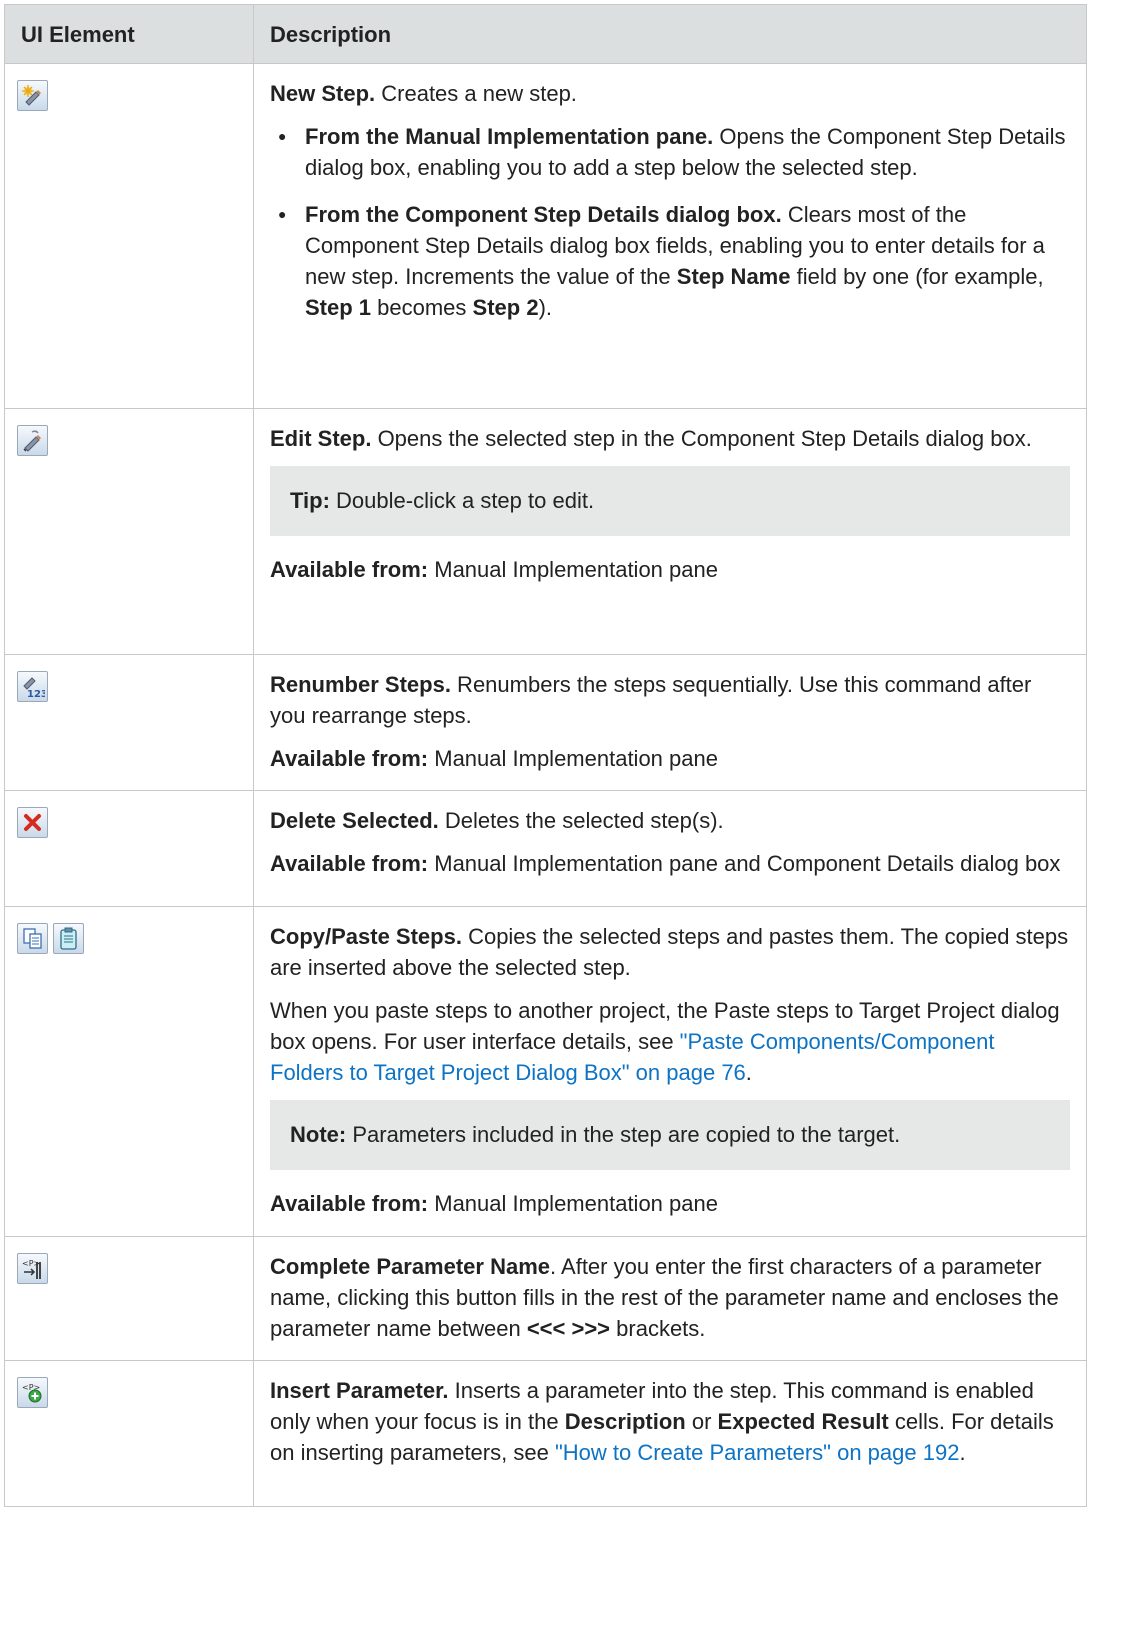 The image size is (1127, 1641). I want to click on expected-result-cell-name: Expected Result, so click(803, 1421).